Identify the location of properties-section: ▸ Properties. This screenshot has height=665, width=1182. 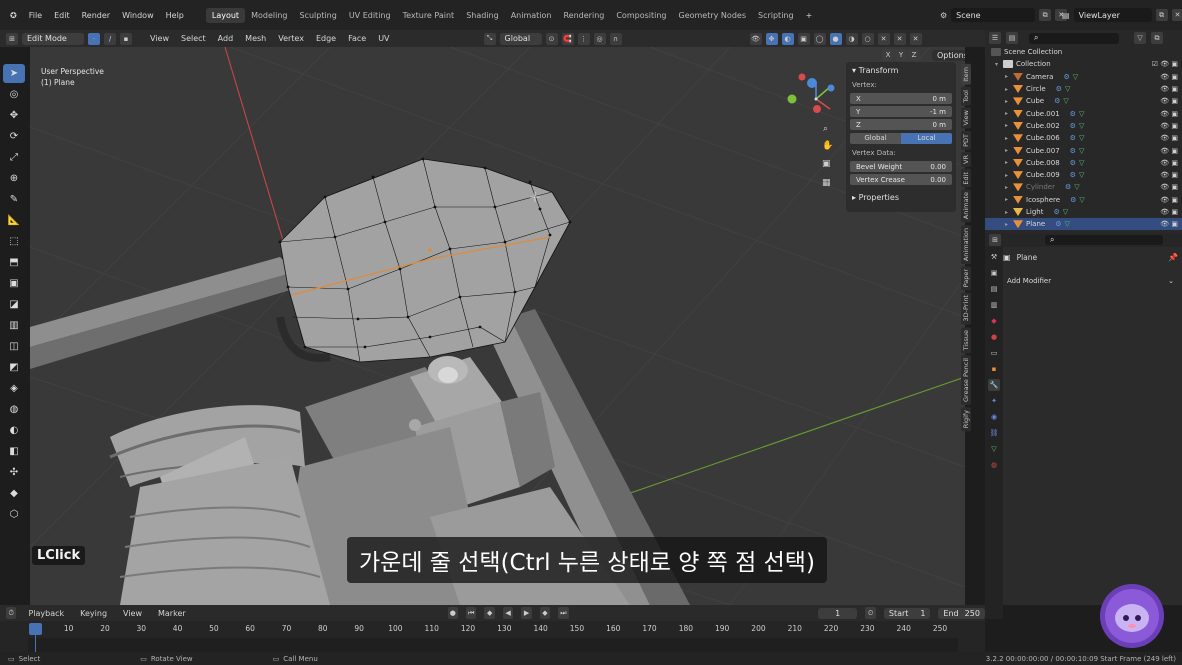
(901, 197).